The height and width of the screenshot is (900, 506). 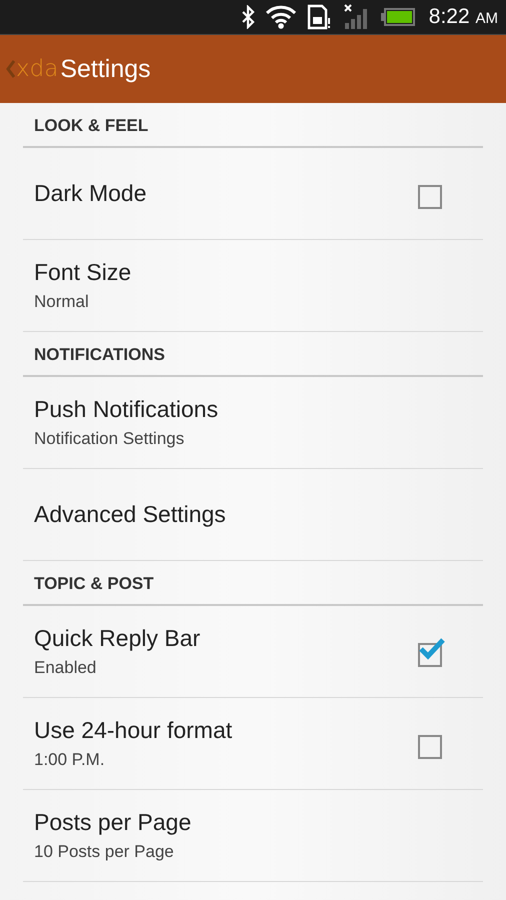 I want to click on item-summary: 10 Posts per Page, so click(x=104, y=852).